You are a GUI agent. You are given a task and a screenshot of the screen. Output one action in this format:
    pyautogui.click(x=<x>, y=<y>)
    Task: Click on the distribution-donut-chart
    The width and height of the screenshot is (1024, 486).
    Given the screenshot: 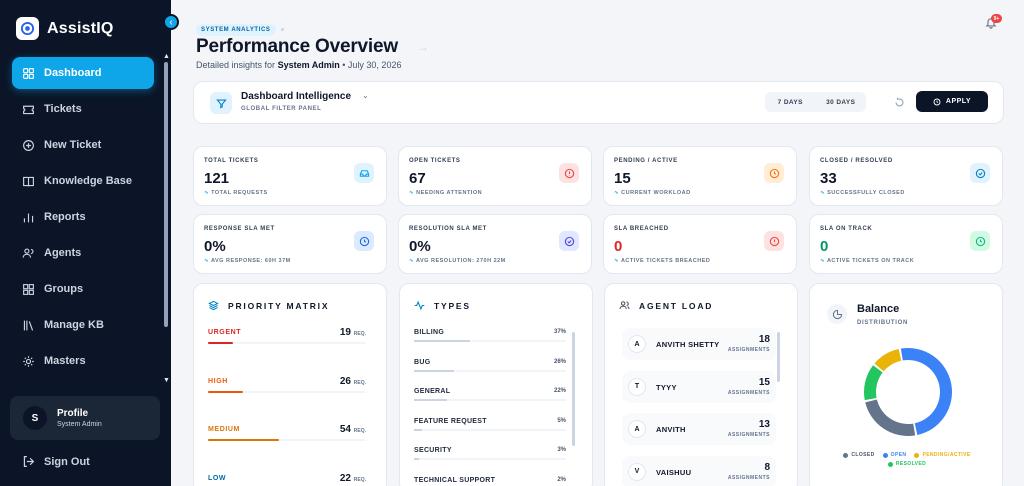 What is the action you would take?
    pyautogui.click(x=908, y=392)
    